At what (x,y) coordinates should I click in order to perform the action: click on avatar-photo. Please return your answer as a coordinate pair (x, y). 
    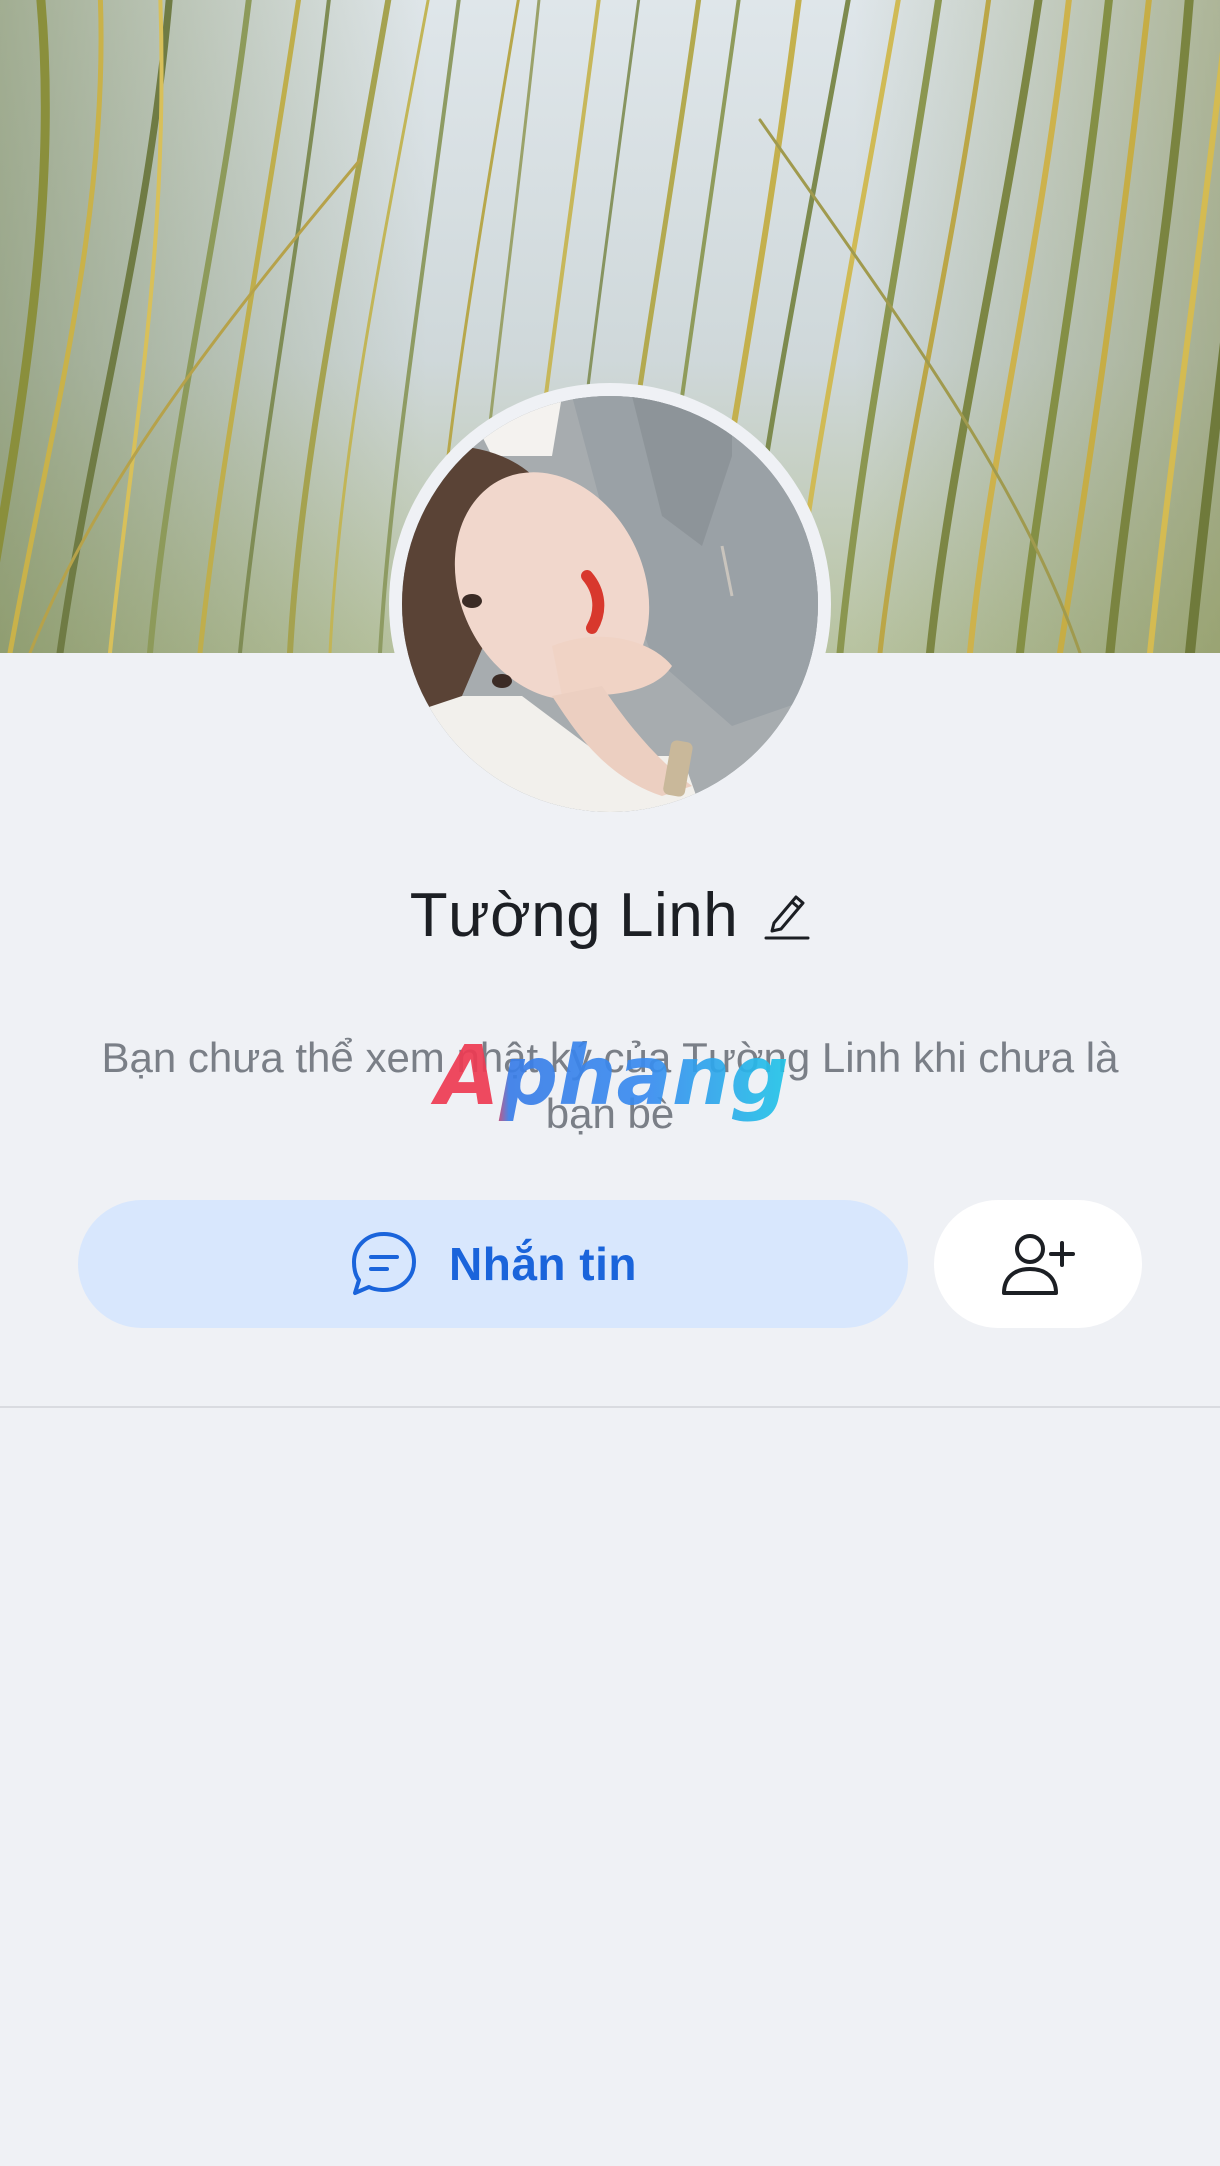
    Looking at the image, I should click on (610, 604).